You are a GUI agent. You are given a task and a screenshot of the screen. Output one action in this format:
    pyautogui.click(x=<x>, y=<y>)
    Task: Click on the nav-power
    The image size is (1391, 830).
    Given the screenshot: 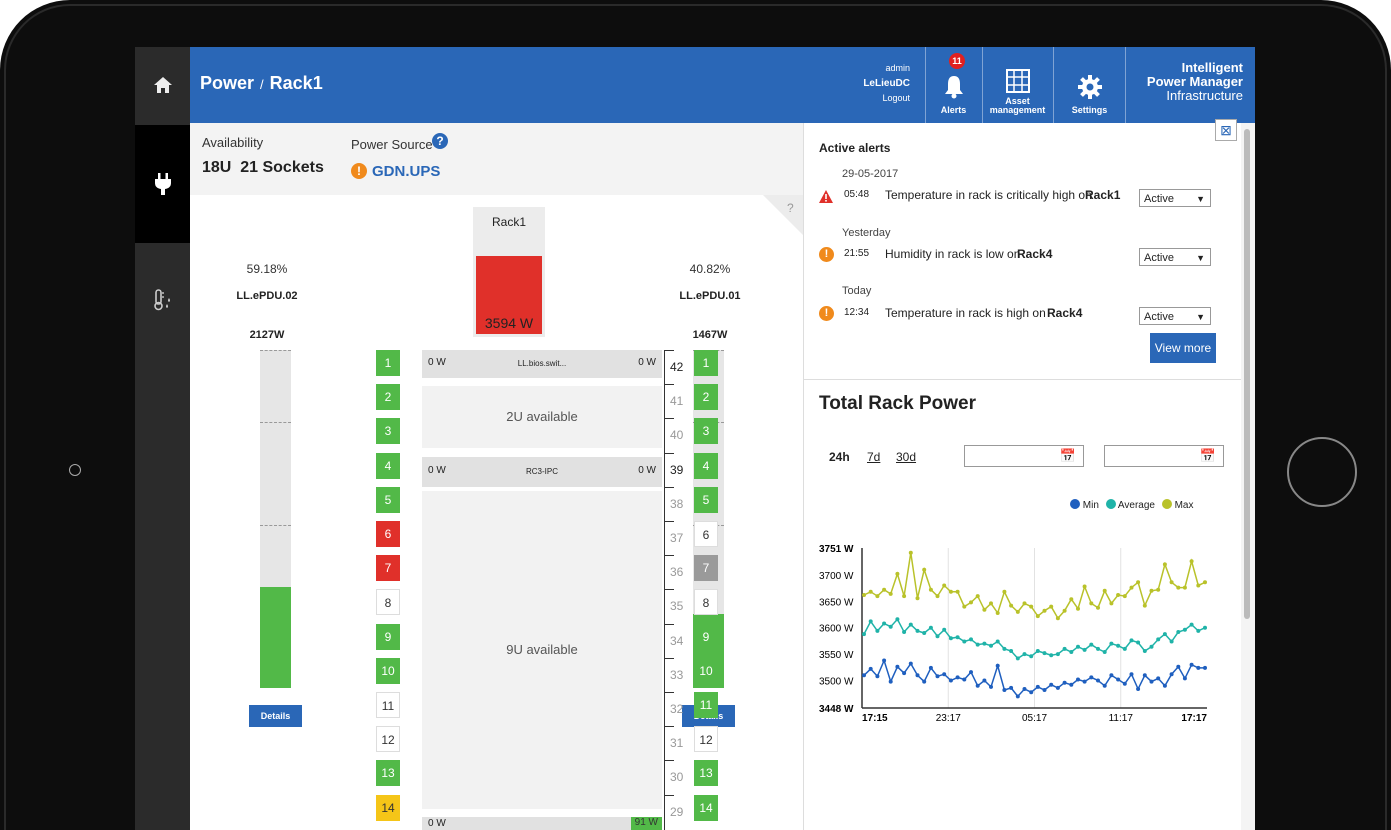 What is the action you would take?
    pyautogui.click(x=162, y=184)
    